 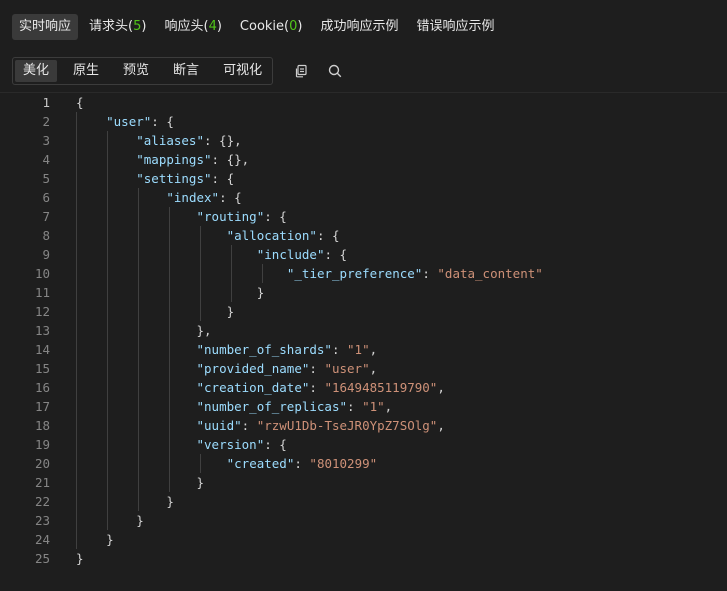 What do you see at coordinates (302, 463) in the screenshot?
I see `code-text: "created": "8010299"` at bounding box center [302, 463].